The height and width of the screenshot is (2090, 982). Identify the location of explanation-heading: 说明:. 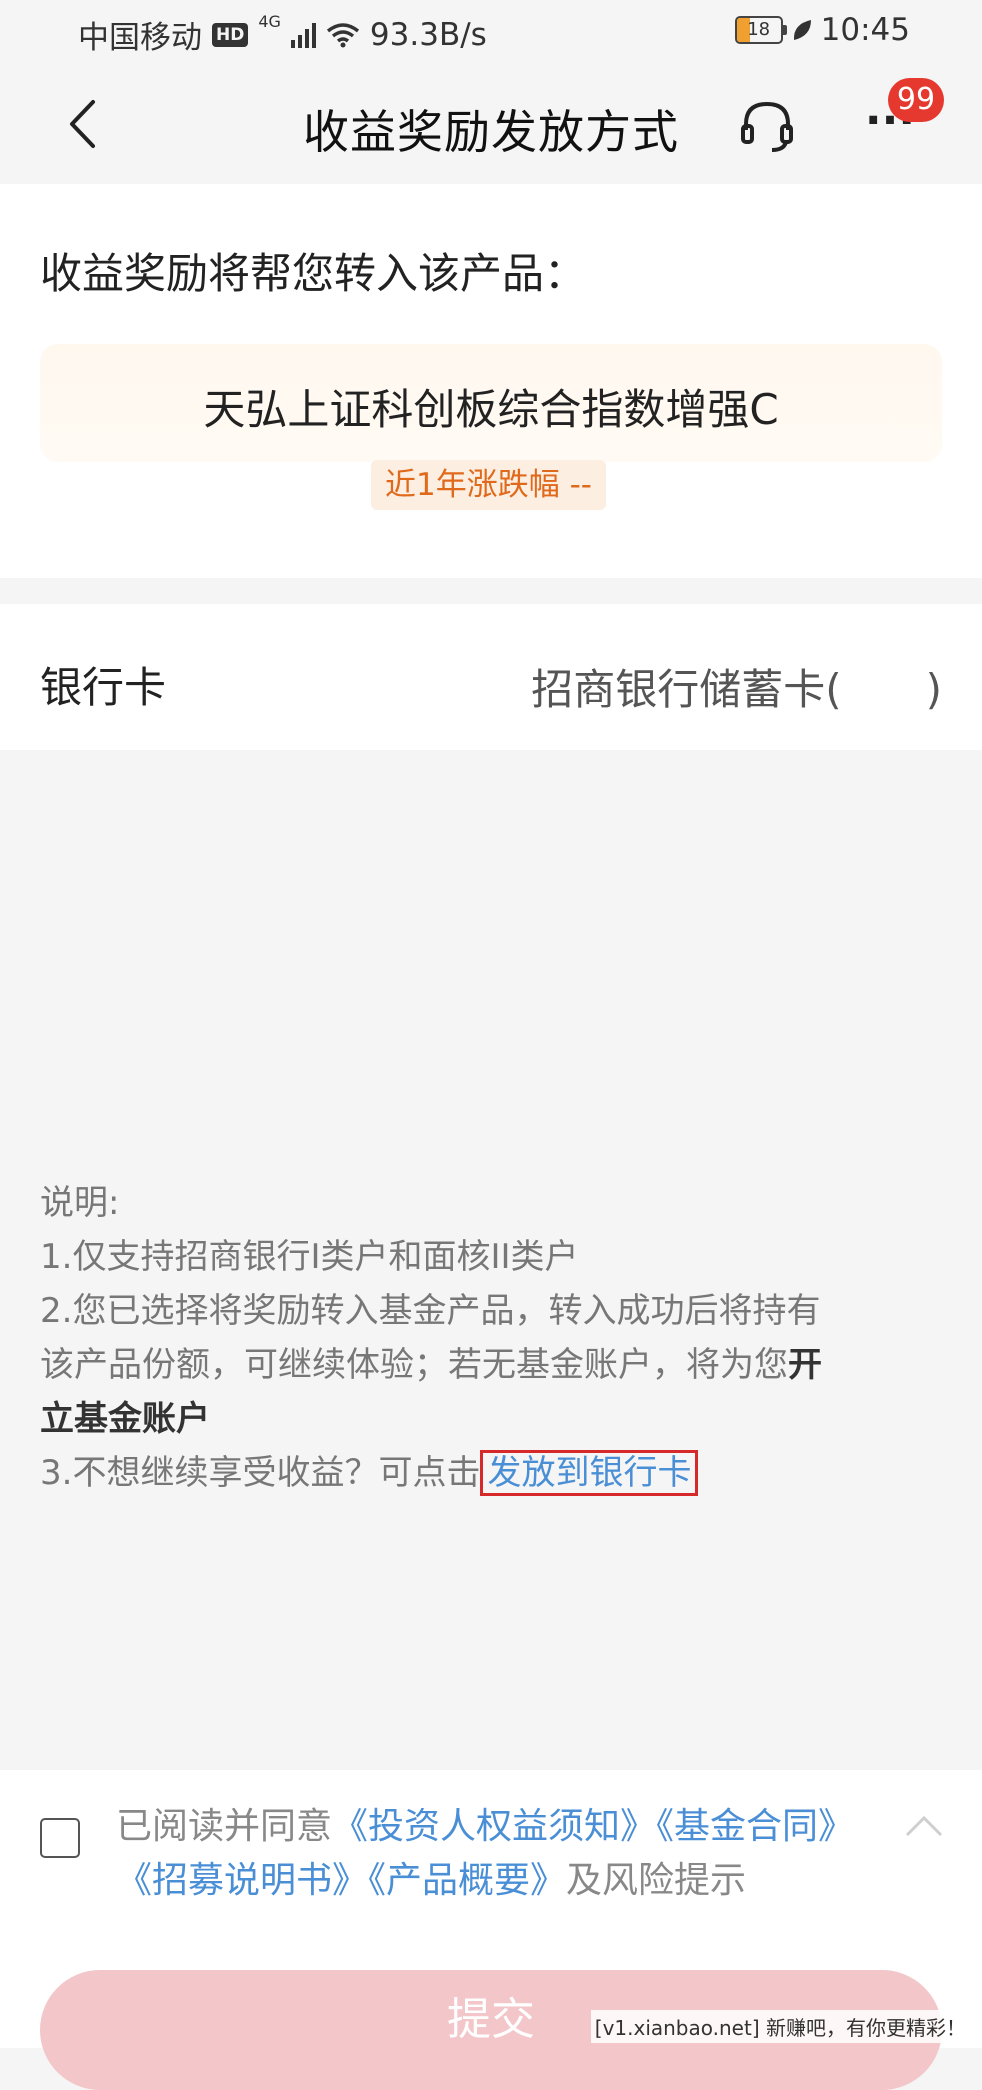
(80, 1203).